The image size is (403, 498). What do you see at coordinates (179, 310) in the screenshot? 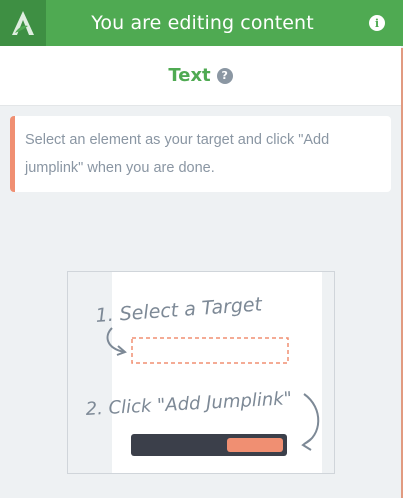
I see `step1-text: 1. Select a Target` at bounding box center [179, 310].